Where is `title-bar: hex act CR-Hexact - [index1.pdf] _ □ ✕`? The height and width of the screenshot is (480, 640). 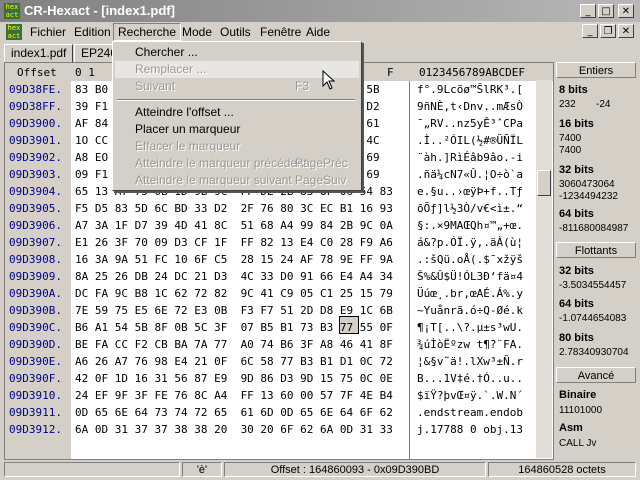 title-bar: hex act CR-Hexact - [index1.pdf] _ □ ✕ is located at coordinates (320, 11).